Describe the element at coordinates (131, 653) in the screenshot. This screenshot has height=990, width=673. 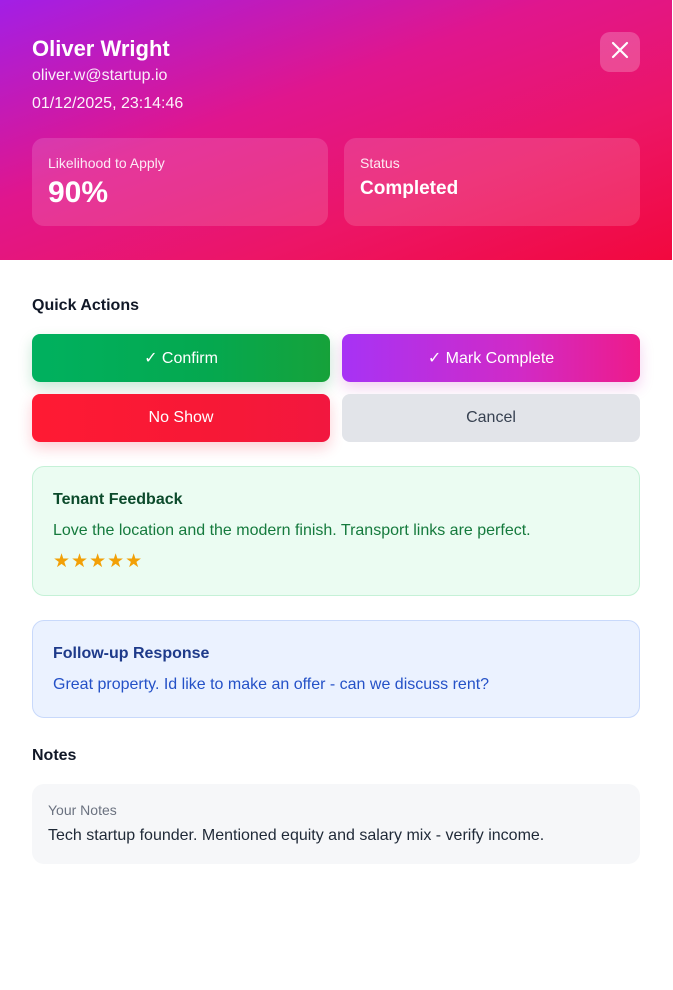
I see `follow-up-title: Follow-up Response` at that location.